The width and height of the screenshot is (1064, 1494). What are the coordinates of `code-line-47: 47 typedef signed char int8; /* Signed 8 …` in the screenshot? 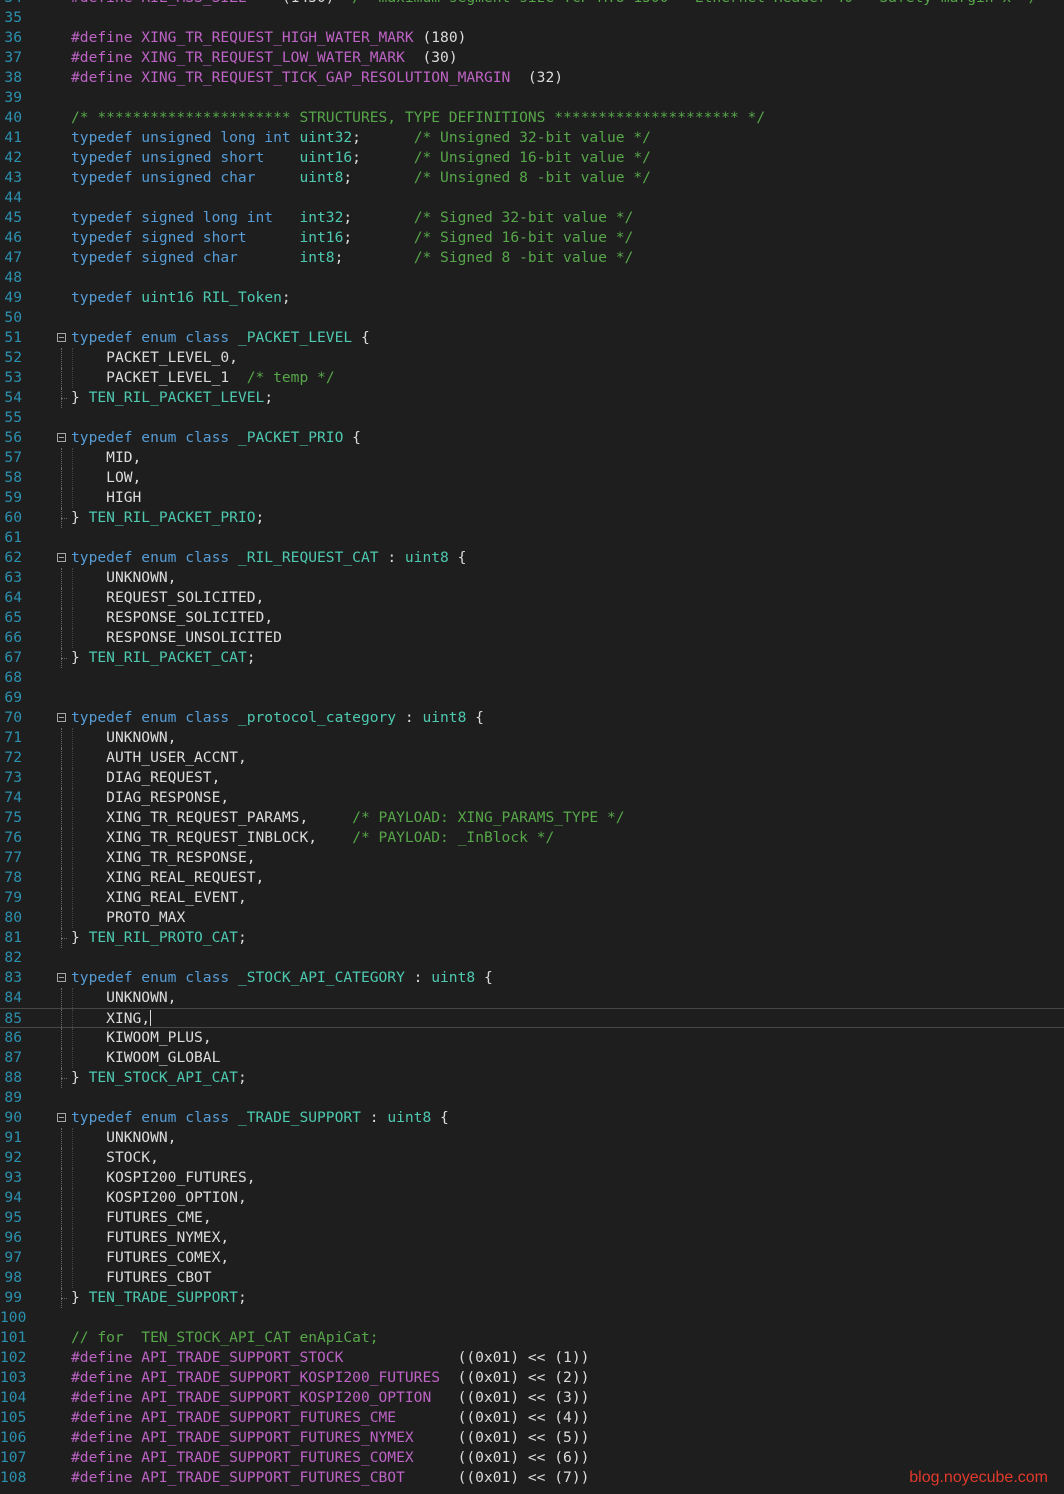 It's located at (532, 258).